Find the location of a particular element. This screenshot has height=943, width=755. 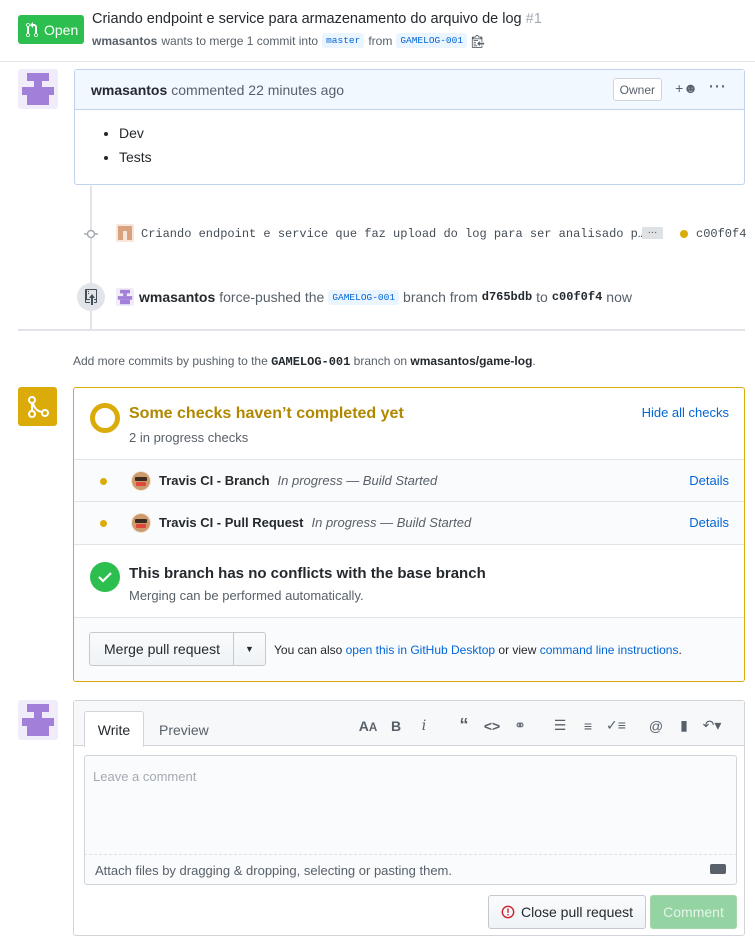

pr-meta-from: from is located at coordinates (380, 40).